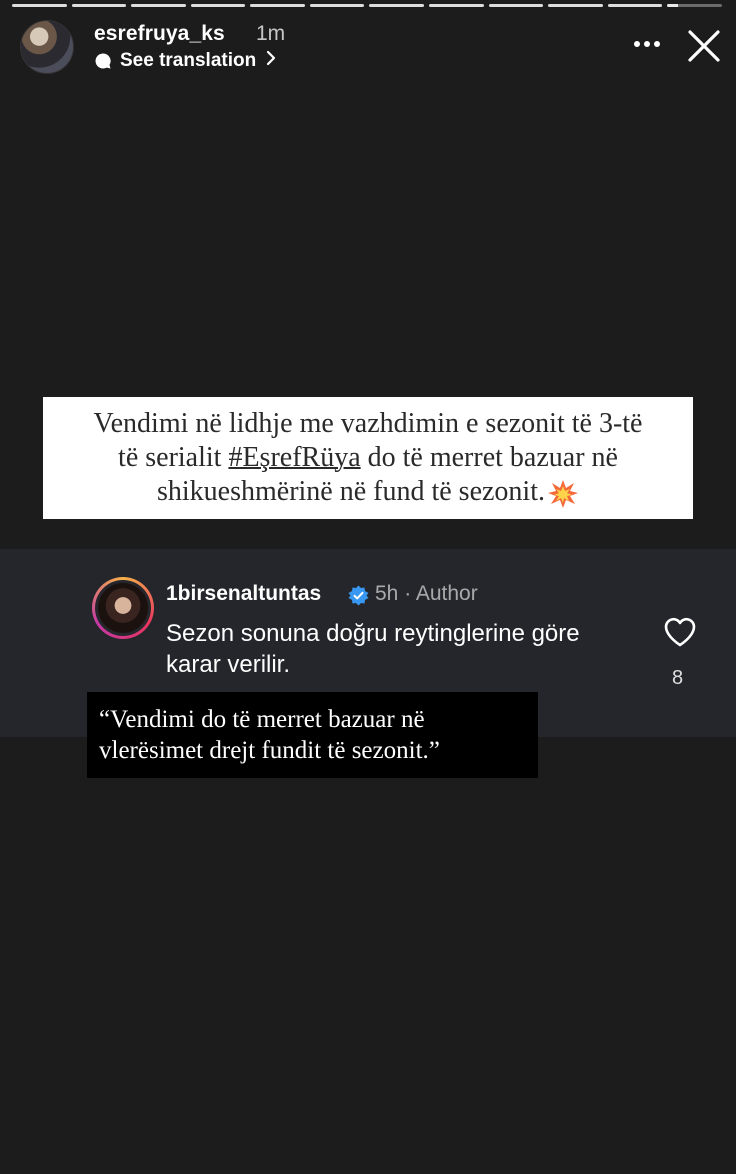 The height and width of the screenshot is (1174, 736). Describe the element at coordinates (678, 678) in the screenshot. I see `like-count: 8` at that location.